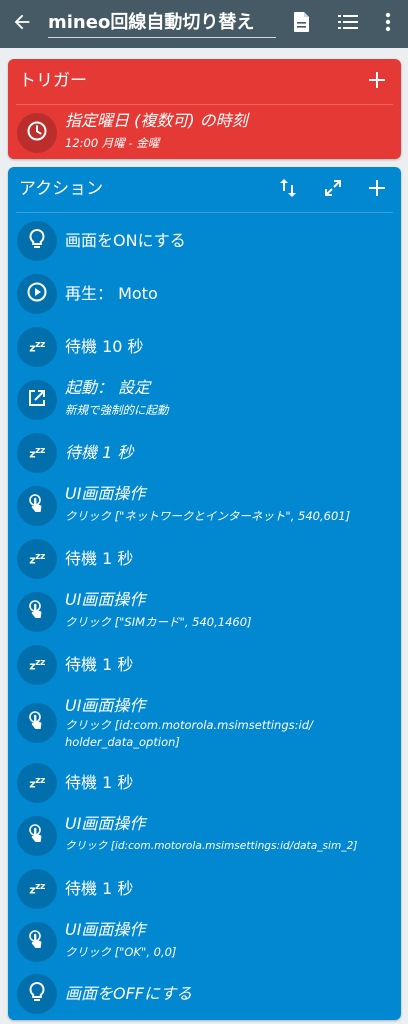 The image size is (408, 1024). I want to click on action-detail-line2: holder_data_option], so click(122, 742).